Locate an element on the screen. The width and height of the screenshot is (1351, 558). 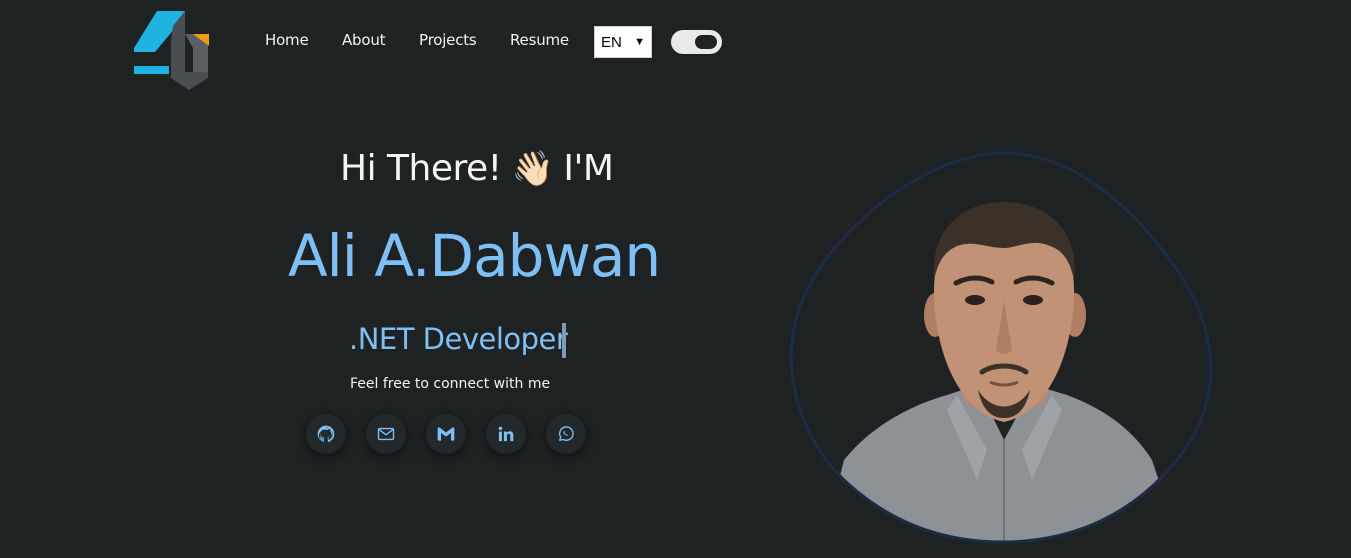
gmail-icon is located at coordinates (446, 434).